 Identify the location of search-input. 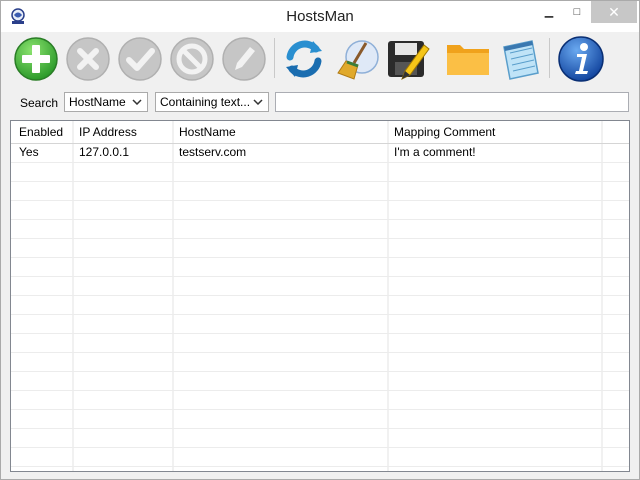
(452, 102).